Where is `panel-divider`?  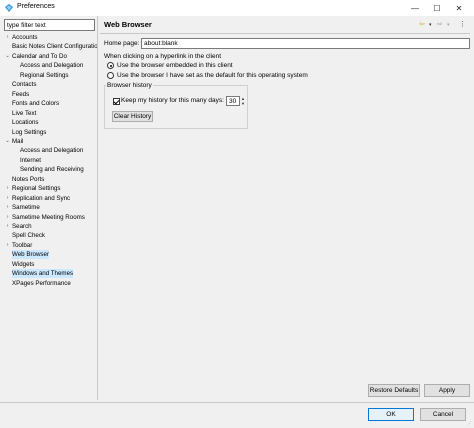
panel-divider is located at coordinates (97, 208).